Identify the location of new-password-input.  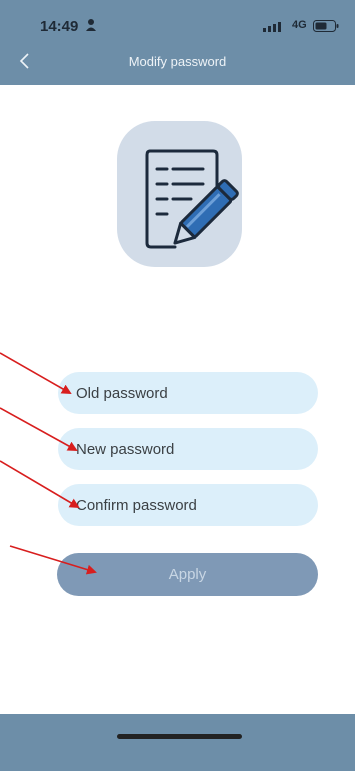
(196, 449).